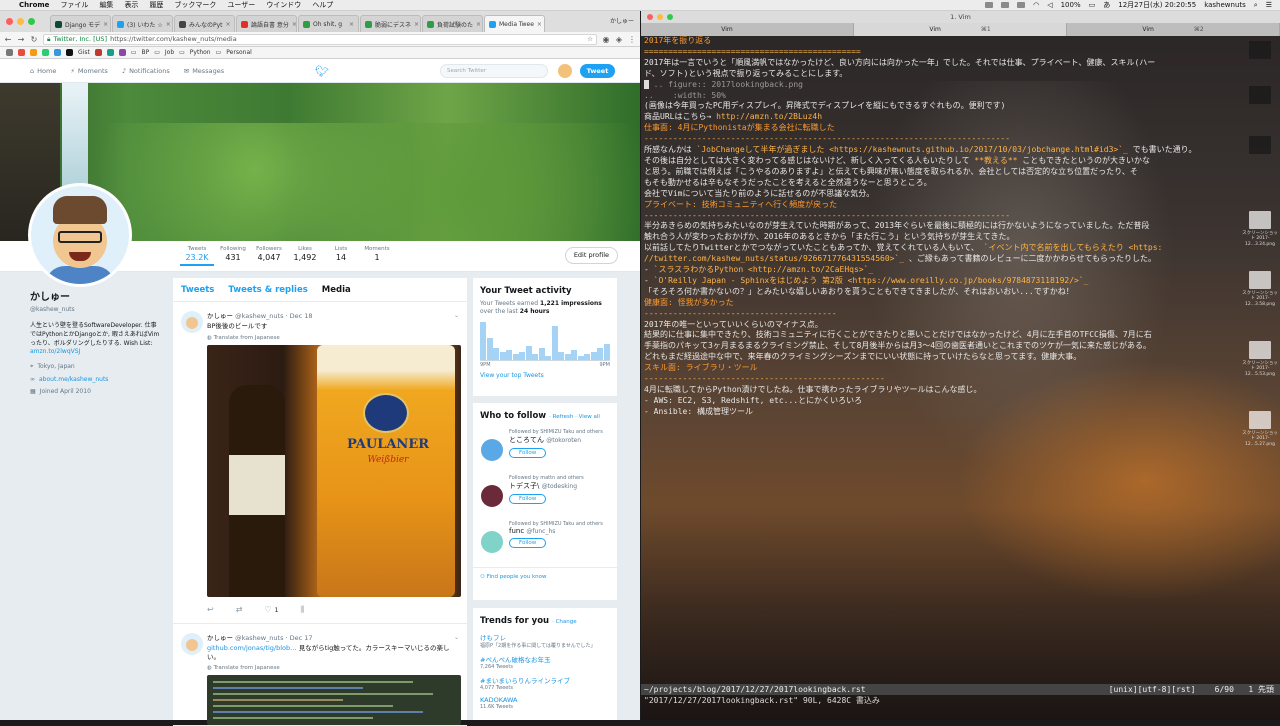 The width and height of the screenshot is (1280, 726). What do you see at coordinates (632, 39) in the screenshot?
I see `menu-icon: ⋮` at bounding box center [632, 39].